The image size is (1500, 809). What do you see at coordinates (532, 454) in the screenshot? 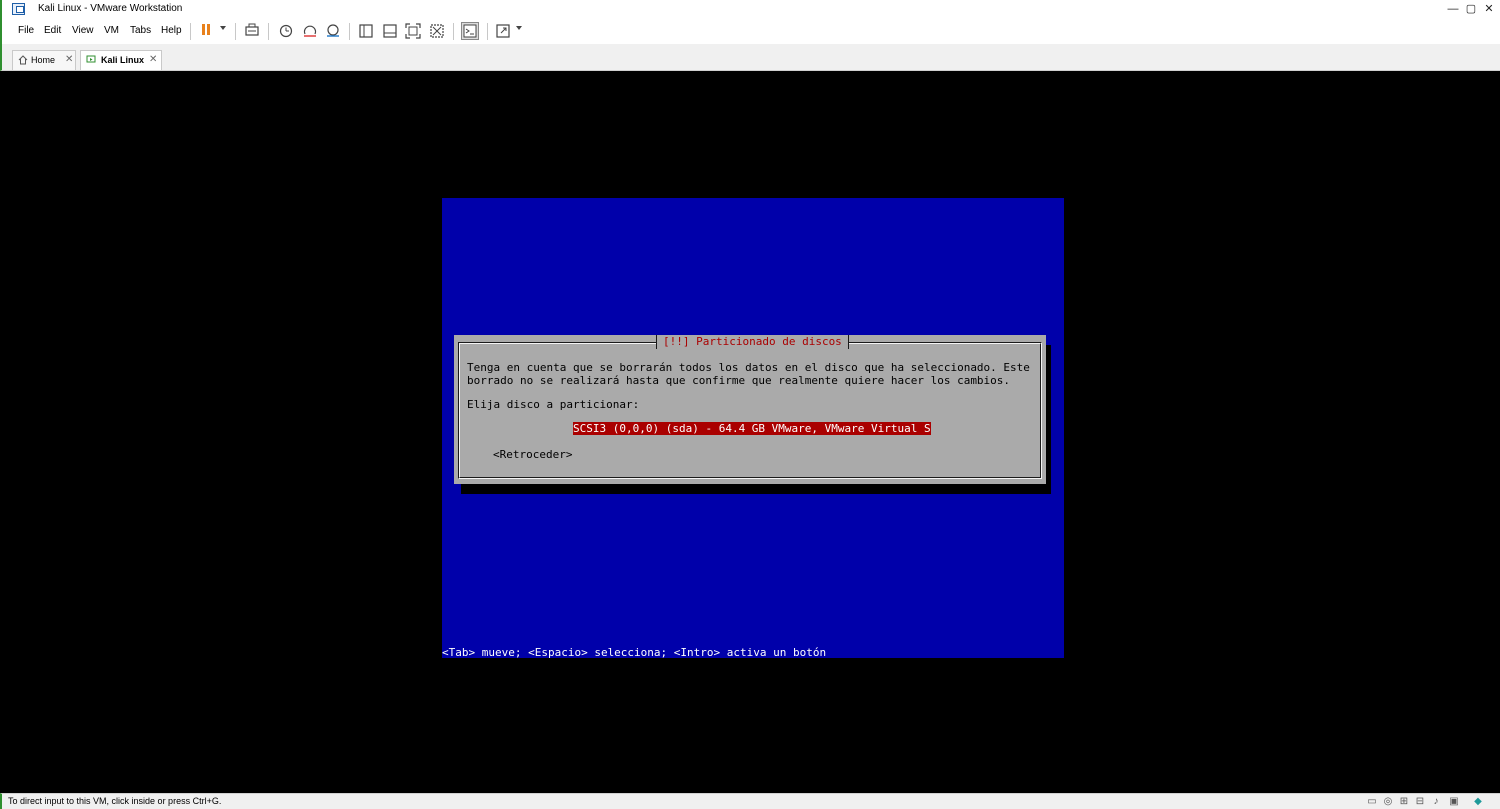
I see `back-button: <Retroceder>` at bounding box center [532, 454].